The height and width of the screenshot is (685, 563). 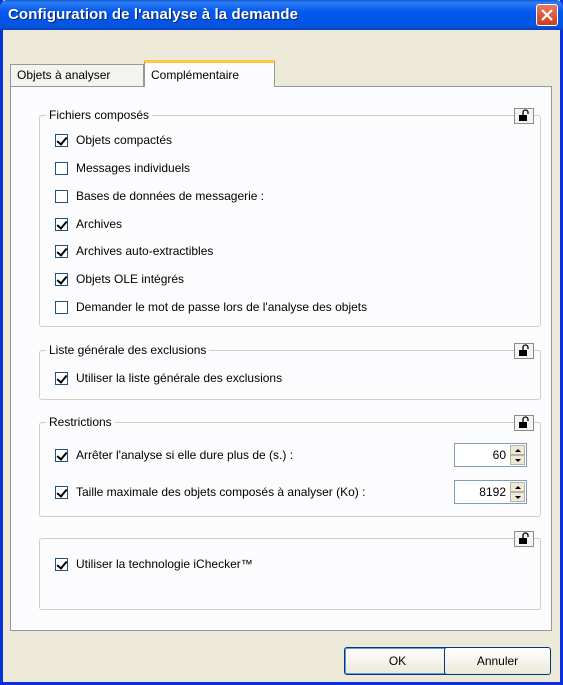 I want to click on checkbox-label: Utiliser la technologie iChecker™, so click(x=164, y=564).